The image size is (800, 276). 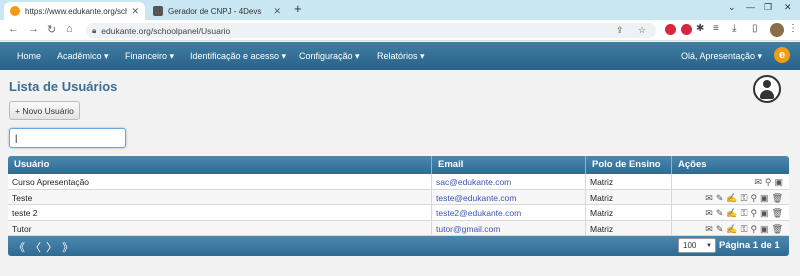 What do you see at coordinates (220, 212) in the screenshot?
I see `user-cell: teste 2` at bounding box center [220, 212].